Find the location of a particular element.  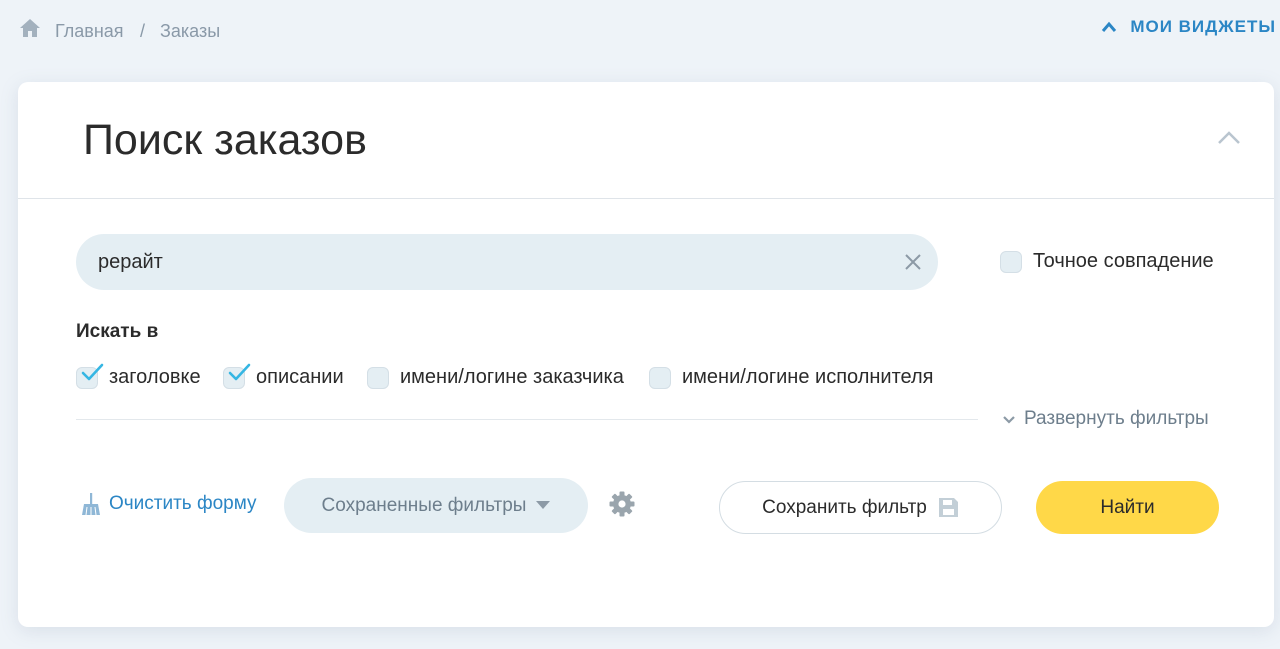

clear-form-label: Очистить форму is located at coordinates (183, 503).